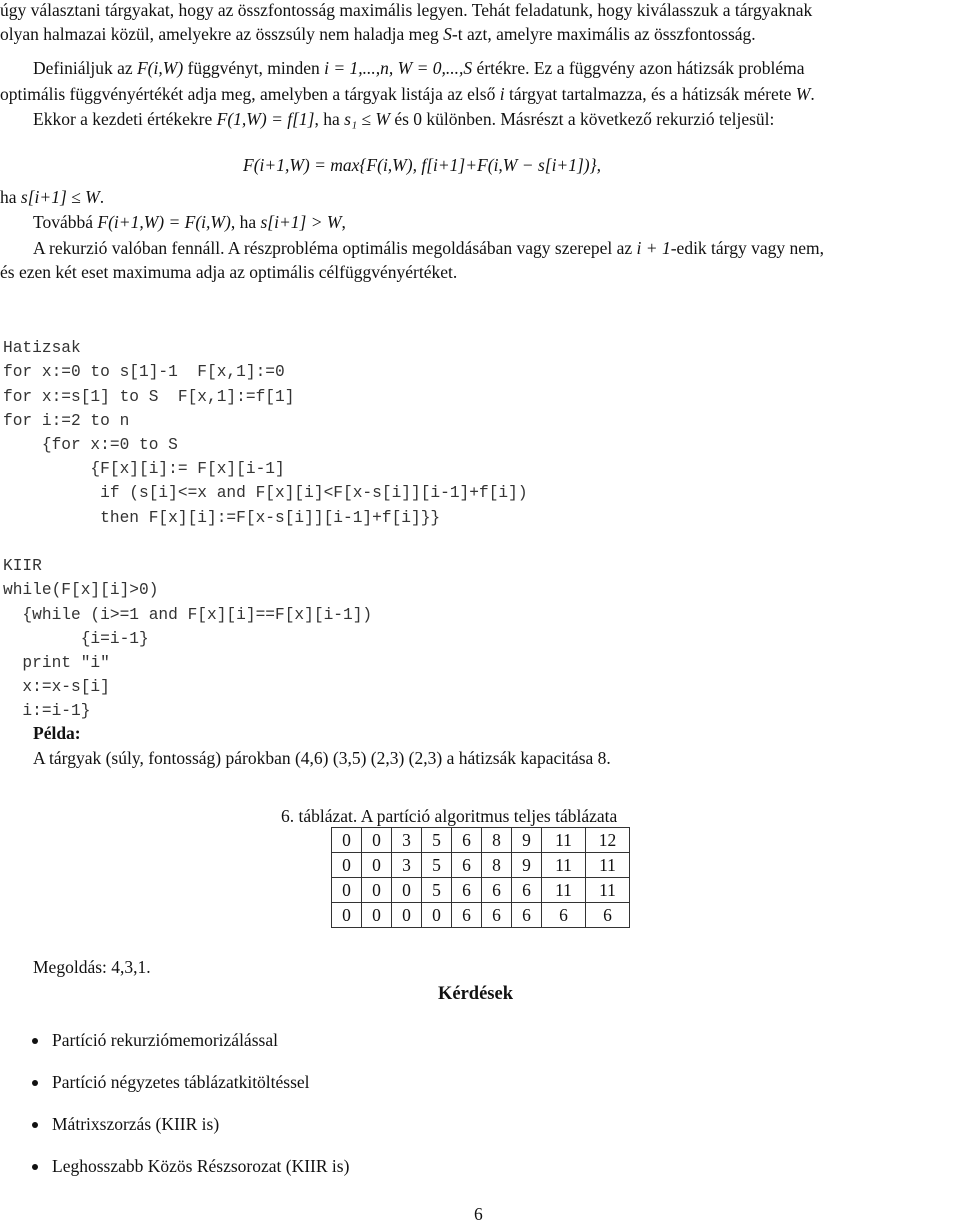 The image size is (960, 1226). Describe the element at coordinates (22, 566) in the screenshot. I see `code-line: KIIR` at that location.